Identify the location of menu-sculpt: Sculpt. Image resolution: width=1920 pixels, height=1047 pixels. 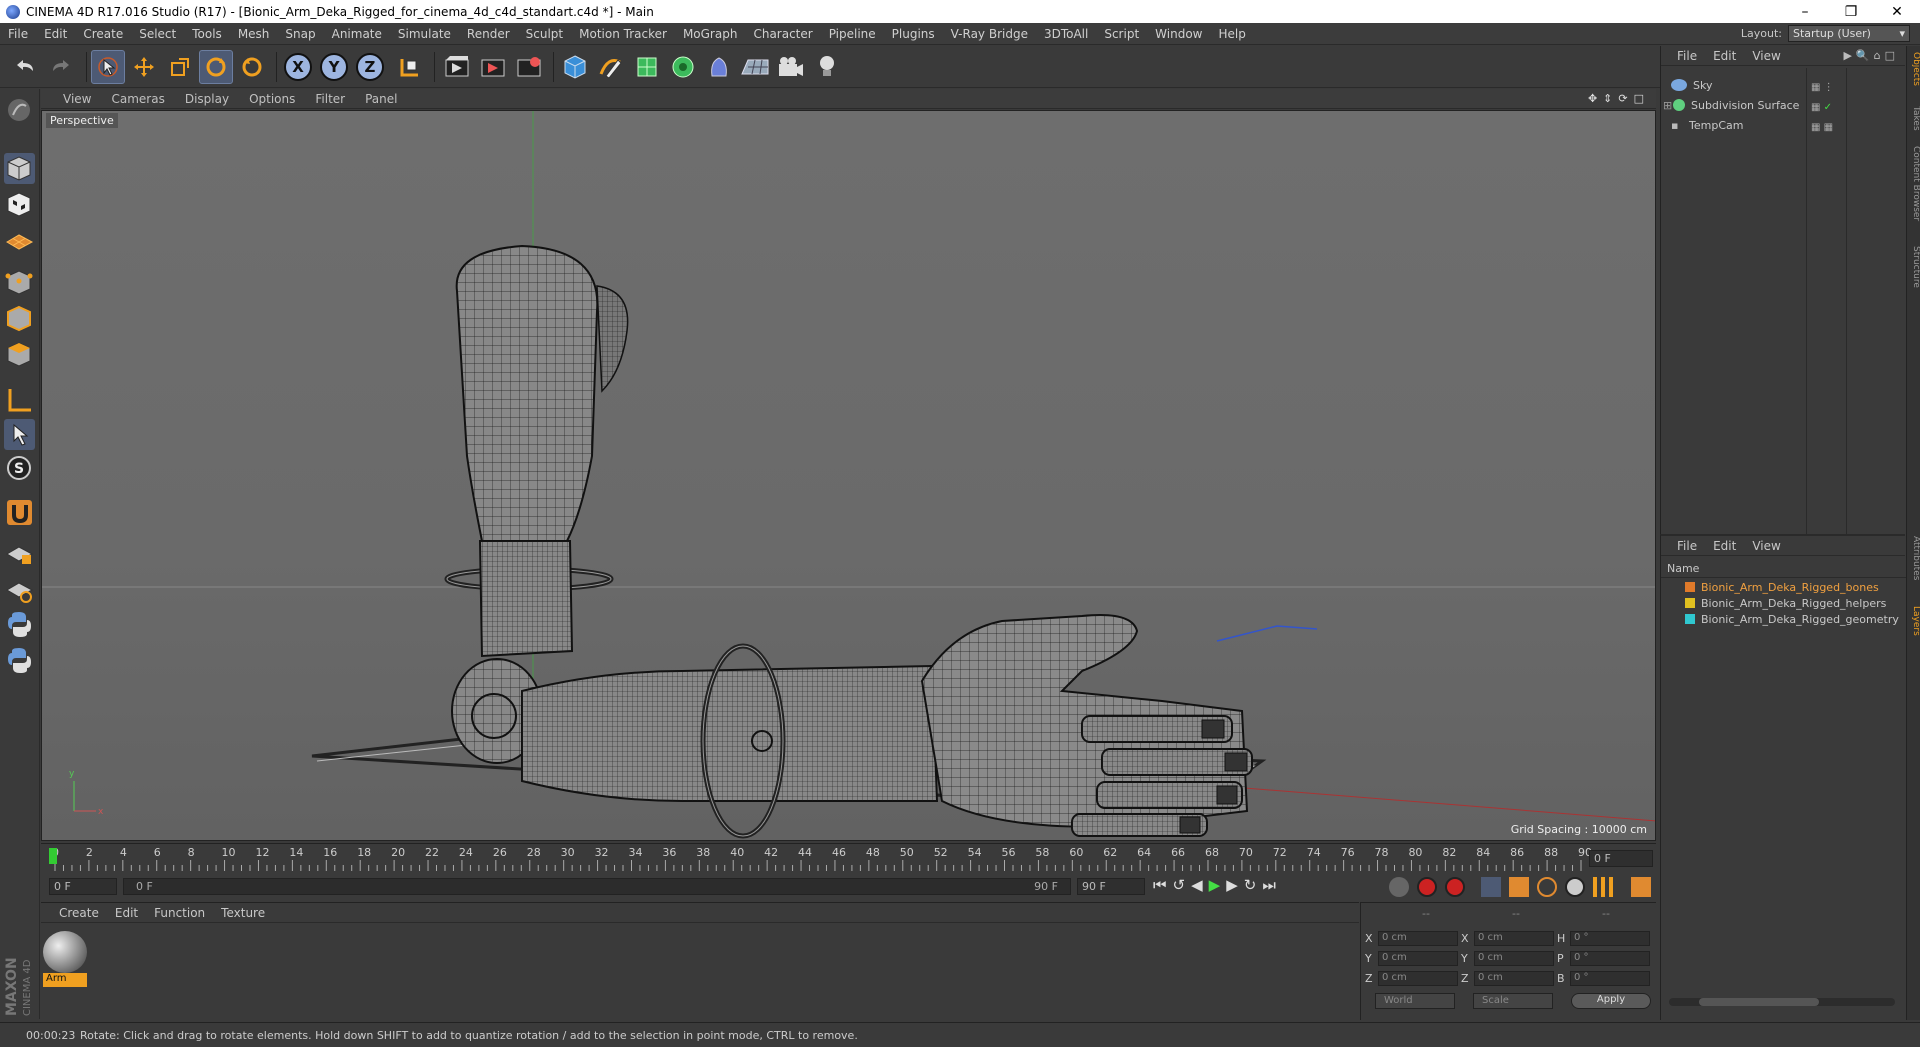
(544, 34).